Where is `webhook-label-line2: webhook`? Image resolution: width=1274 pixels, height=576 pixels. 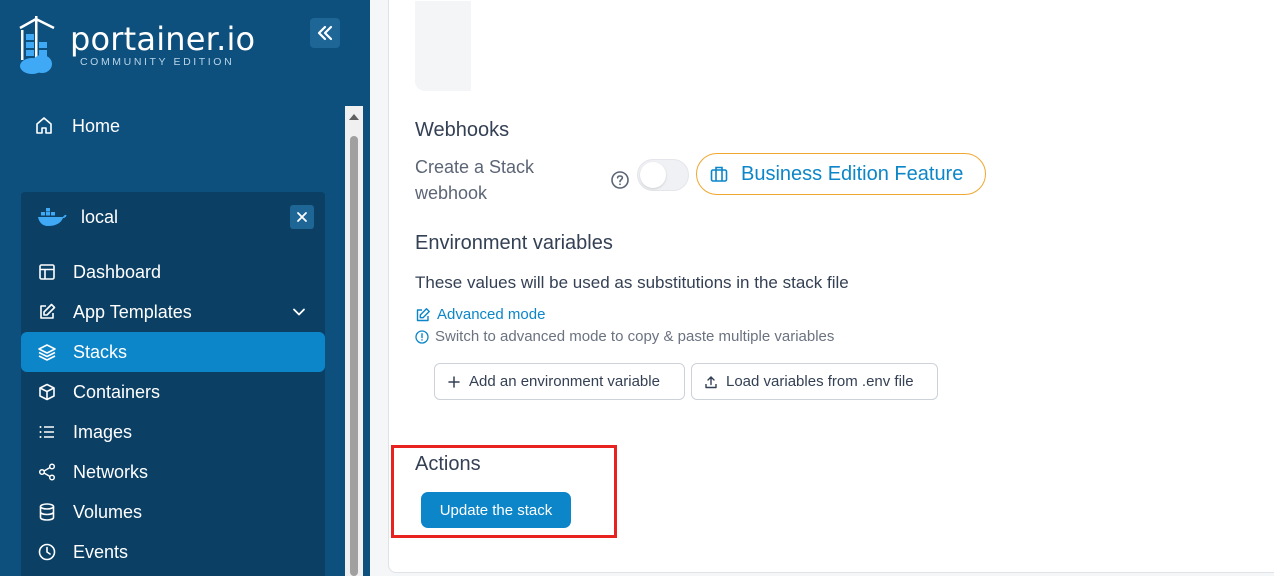 webhook-label-line2: webhook is located at coordinates (451, 193).